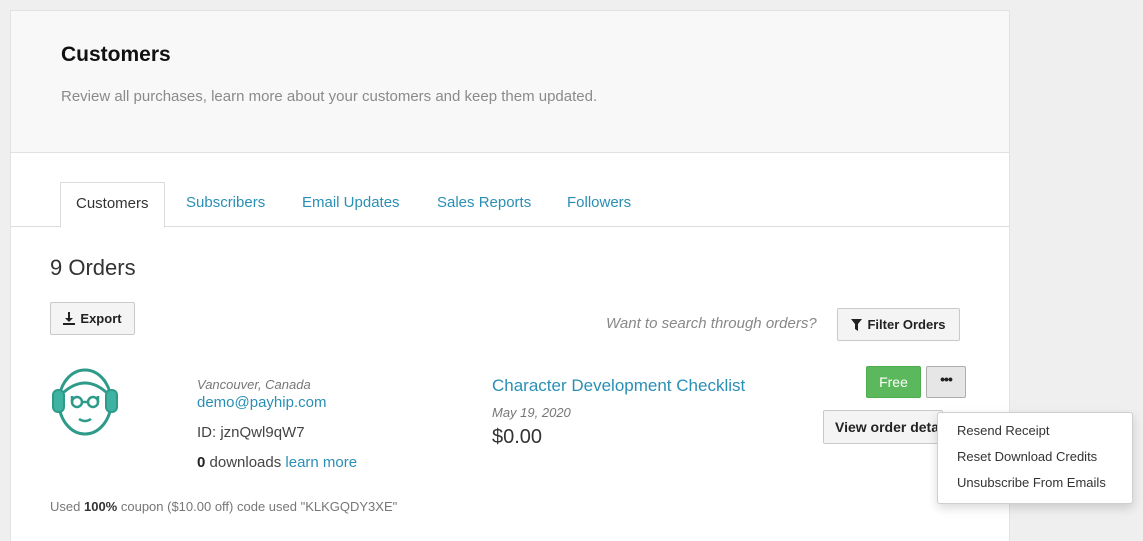 The height and width of the screenshot is (541, 1143). What do you see at coordinates (261, 402) in the screenshot?
I see `customer-email: demo@payhip.com` at bounding box center [261, 402].